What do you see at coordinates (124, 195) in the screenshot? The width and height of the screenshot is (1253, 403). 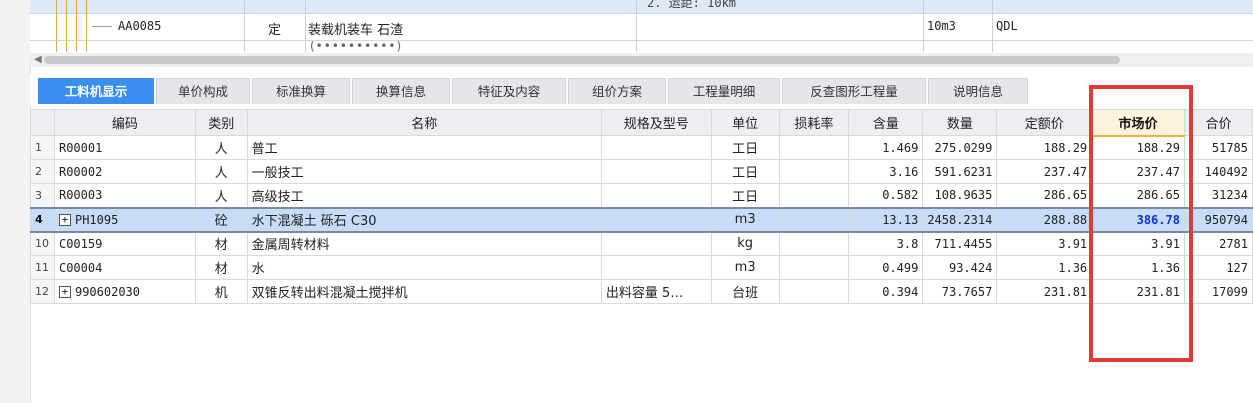 I see `code-cell: R00003` at bounding box center [124, 195].